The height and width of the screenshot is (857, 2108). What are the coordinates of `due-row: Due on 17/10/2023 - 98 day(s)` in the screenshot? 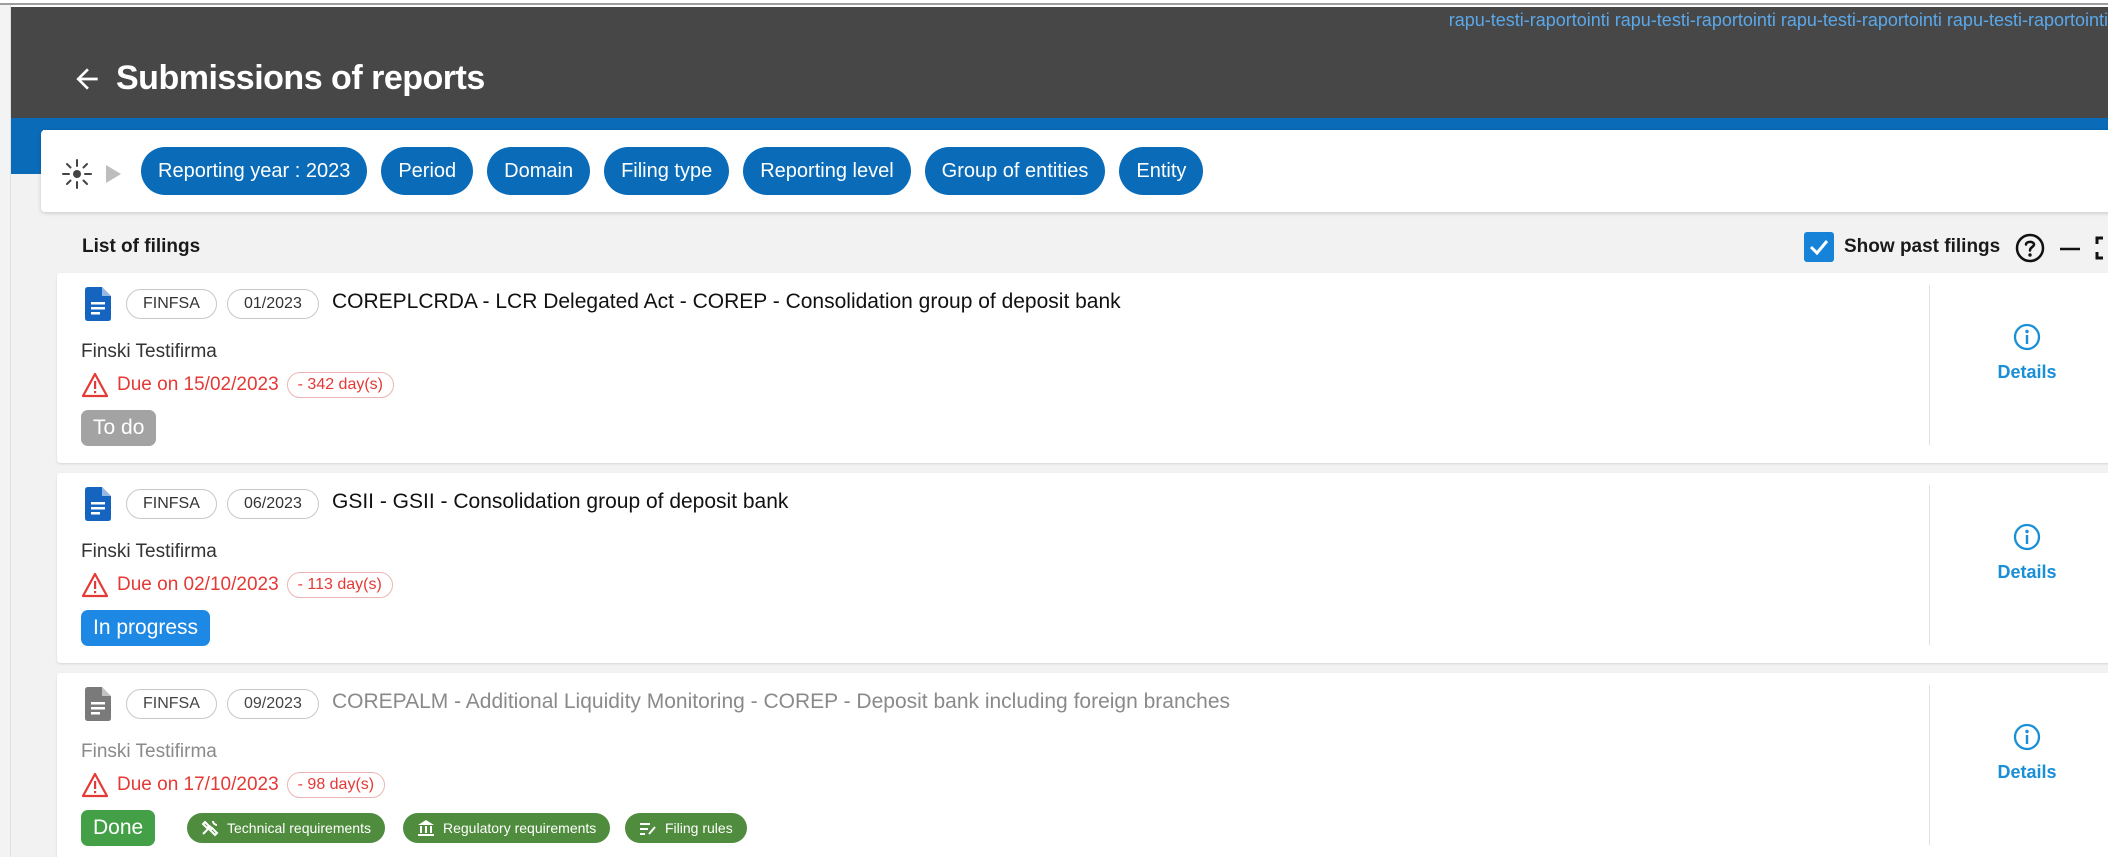 It's located at (233, 785).